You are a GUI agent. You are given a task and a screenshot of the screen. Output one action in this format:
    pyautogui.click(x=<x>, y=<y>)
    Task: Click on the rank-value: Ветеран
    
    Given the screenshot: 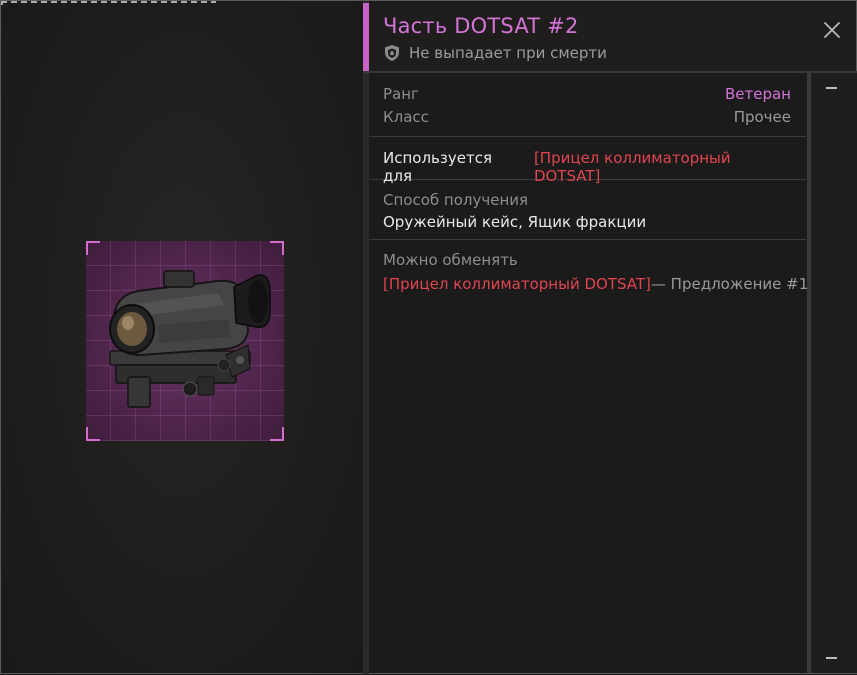 What is the action you would take?
    pyautogui.click(x=757, y=94)
    